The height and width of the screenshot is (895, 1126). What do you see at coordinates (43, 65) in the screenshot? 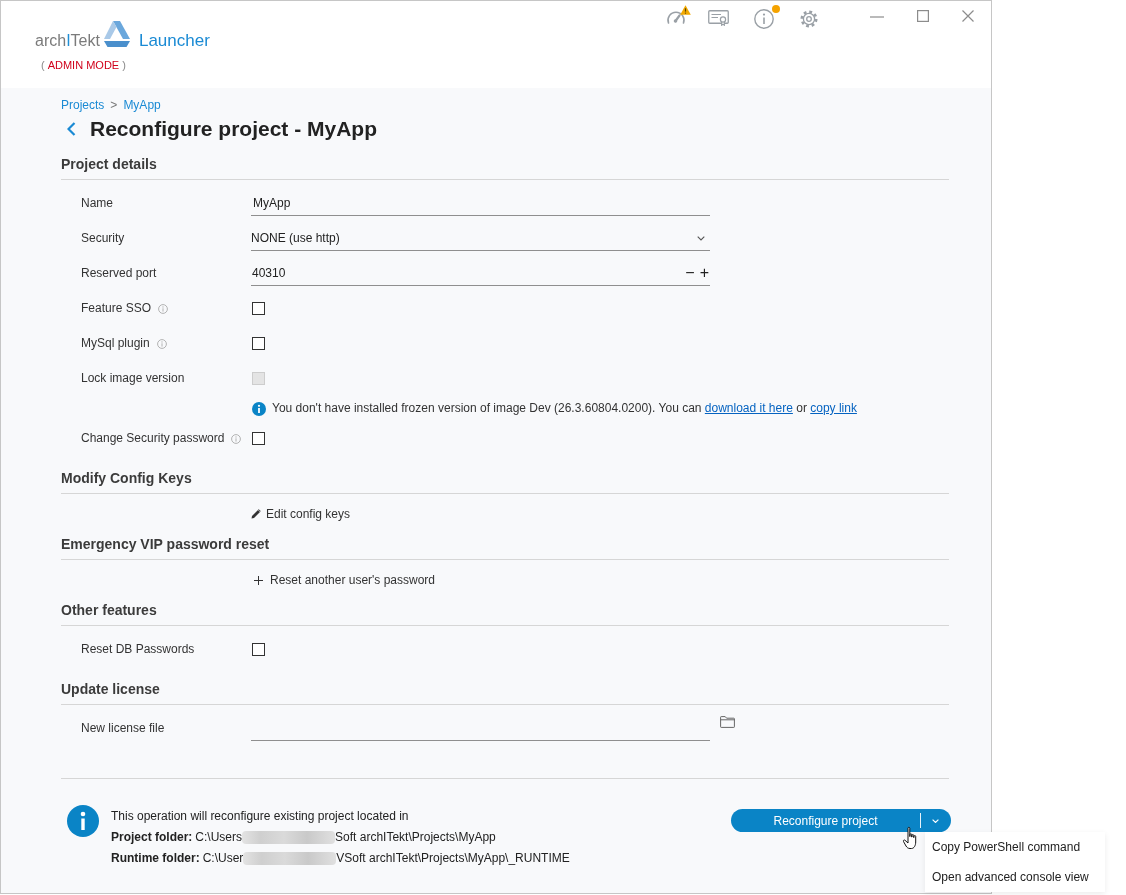
I see `parenthesis-text: (` at bounding box center [43, 65].